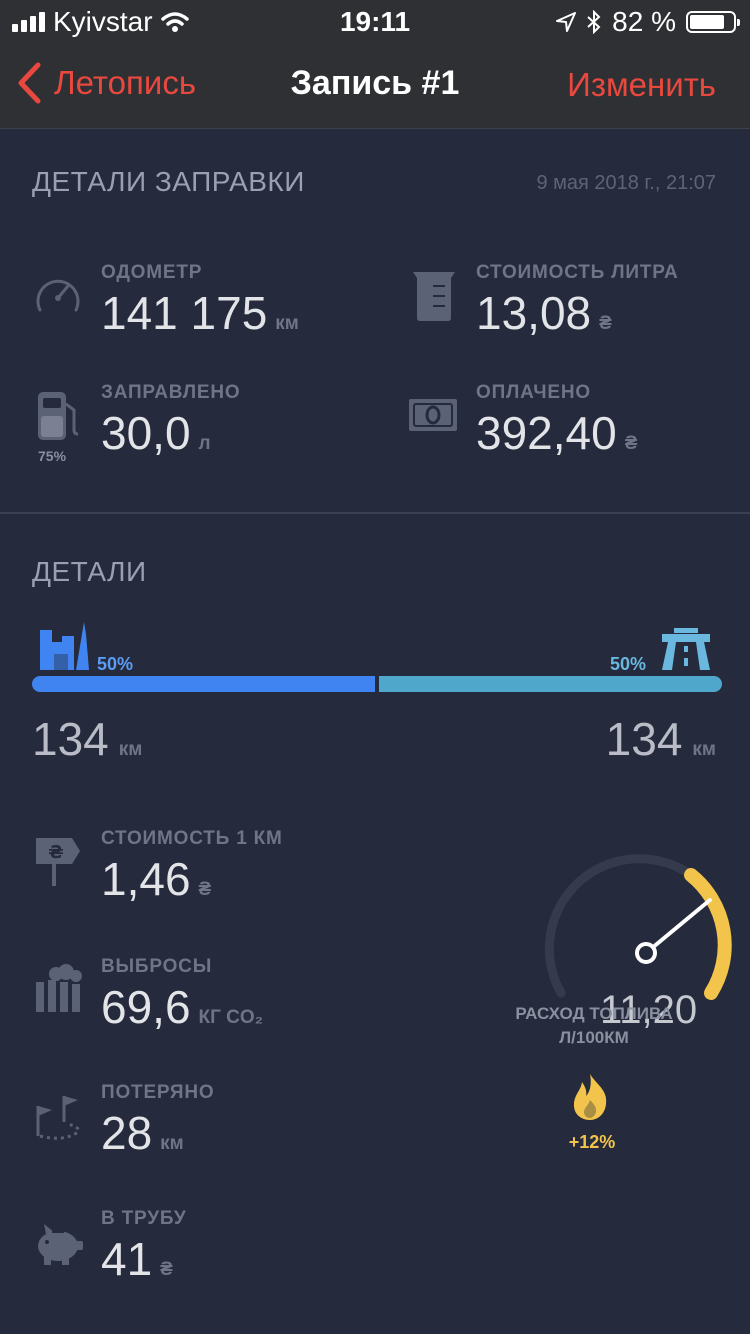 The height and width of the screenshot is (1334, 750). What do you see at coordinates (157, 966) in the screenshot?
I see `emissions-label: ВЫБРОСЫ` at bounding box center [157, 966].